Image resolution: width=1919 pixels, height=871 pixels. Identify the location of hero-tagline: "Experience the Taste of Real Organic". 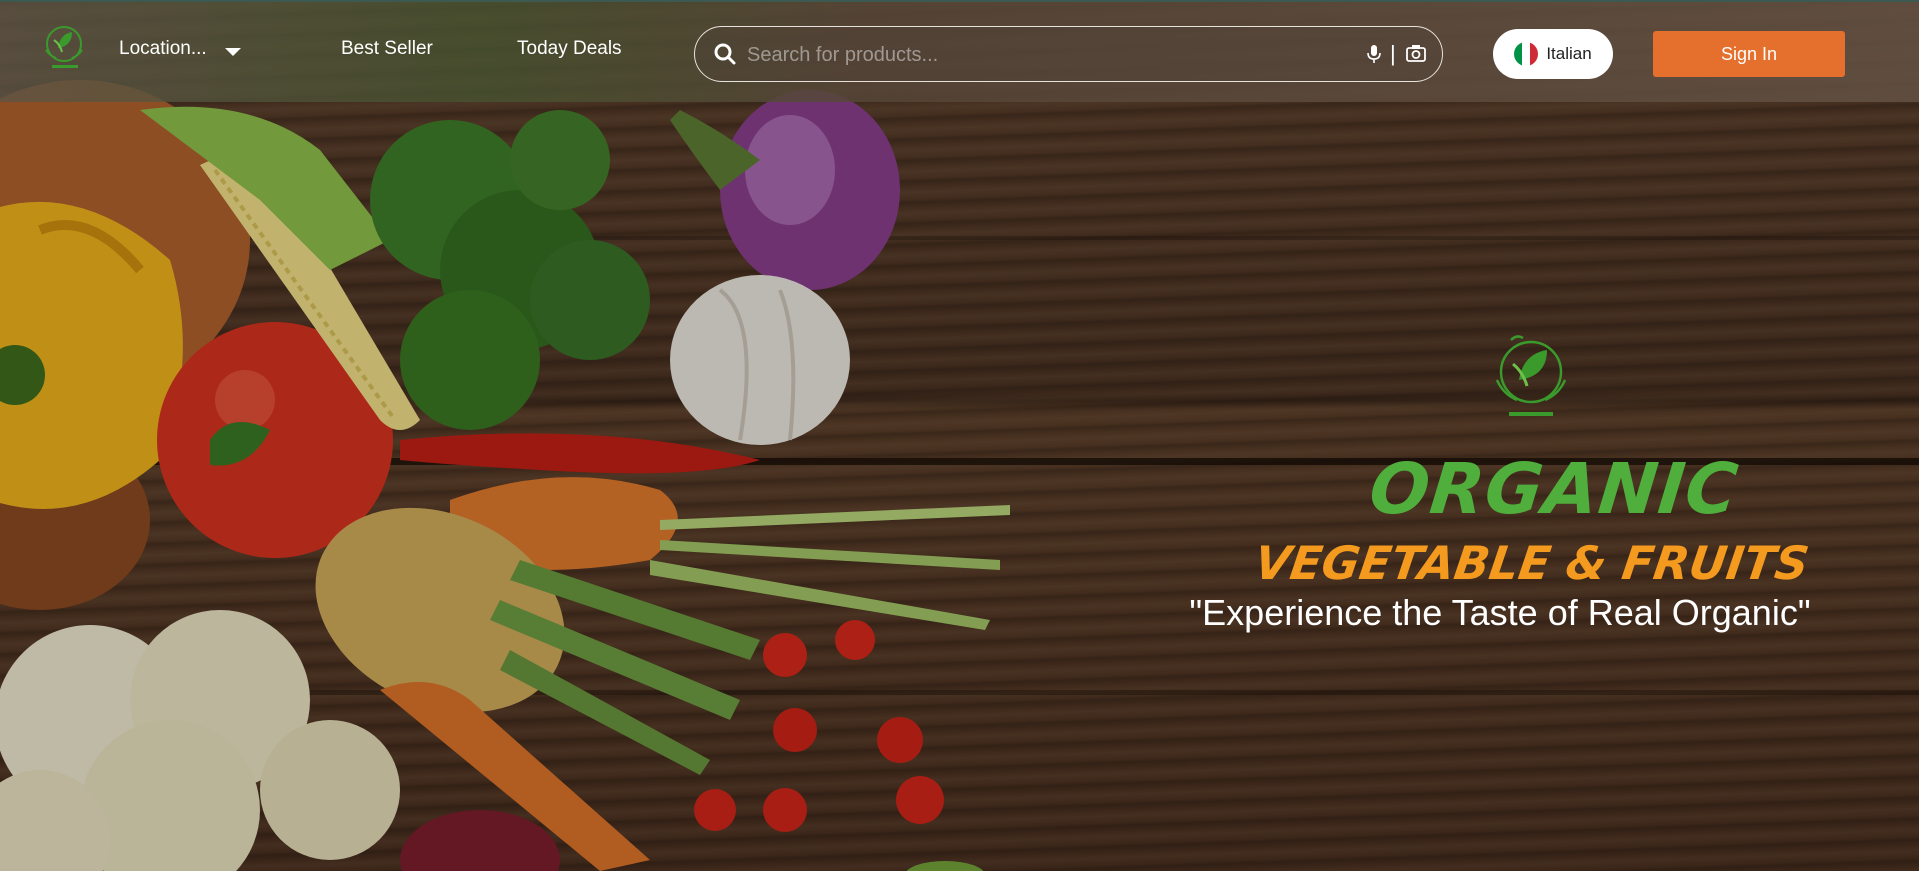
(1500, 612).